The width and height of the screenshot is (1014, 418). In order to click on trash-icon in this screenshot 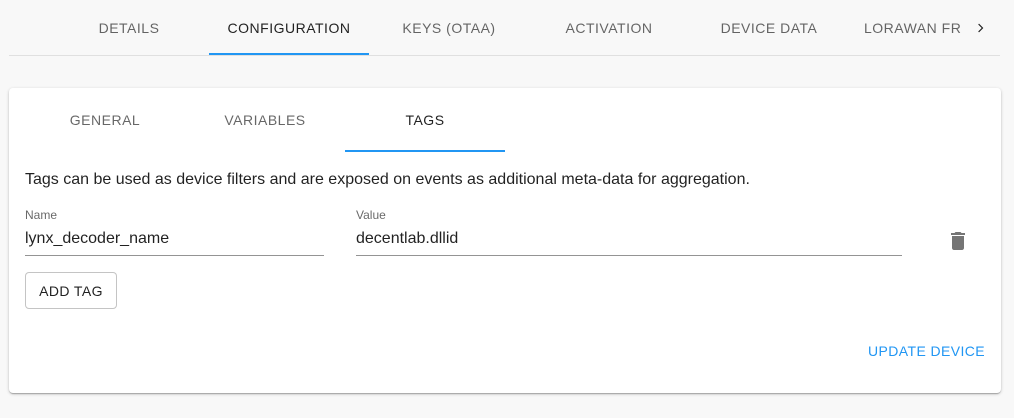, I will do `click(958, 241)`.